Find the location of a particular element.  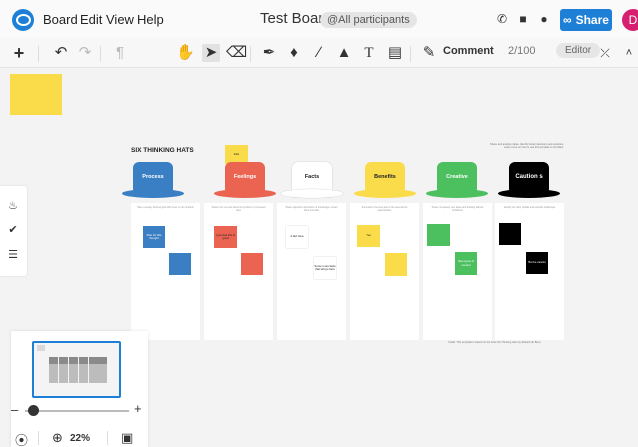

board-heading: SIX THINKING HATS is located at coordinates (162, 150).